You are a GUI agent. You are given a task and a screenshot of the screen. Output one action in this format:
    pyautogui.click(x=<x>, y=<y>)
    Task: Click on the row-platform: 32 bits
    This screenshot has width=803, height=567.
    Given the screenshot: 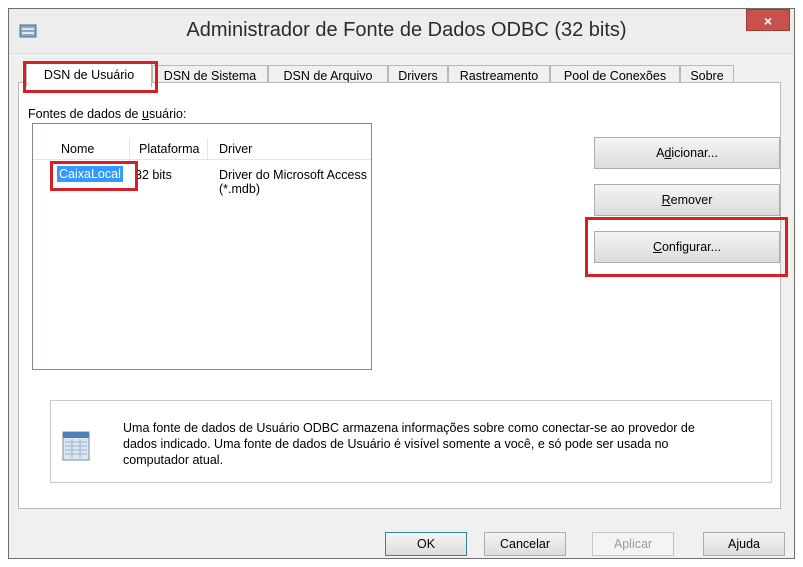 What is the action you would take?
    pyautogui.click(x=153, y=175)
    